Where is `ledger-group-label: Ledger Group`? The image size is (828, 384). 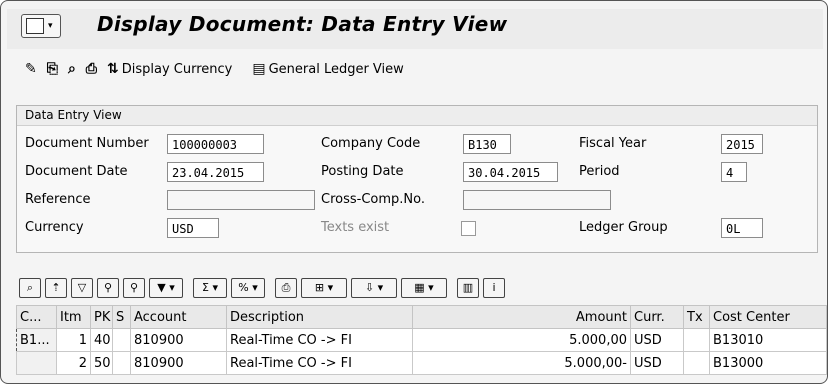
ledger-group-label: Ledger Group is located at coordinates (623, 227).